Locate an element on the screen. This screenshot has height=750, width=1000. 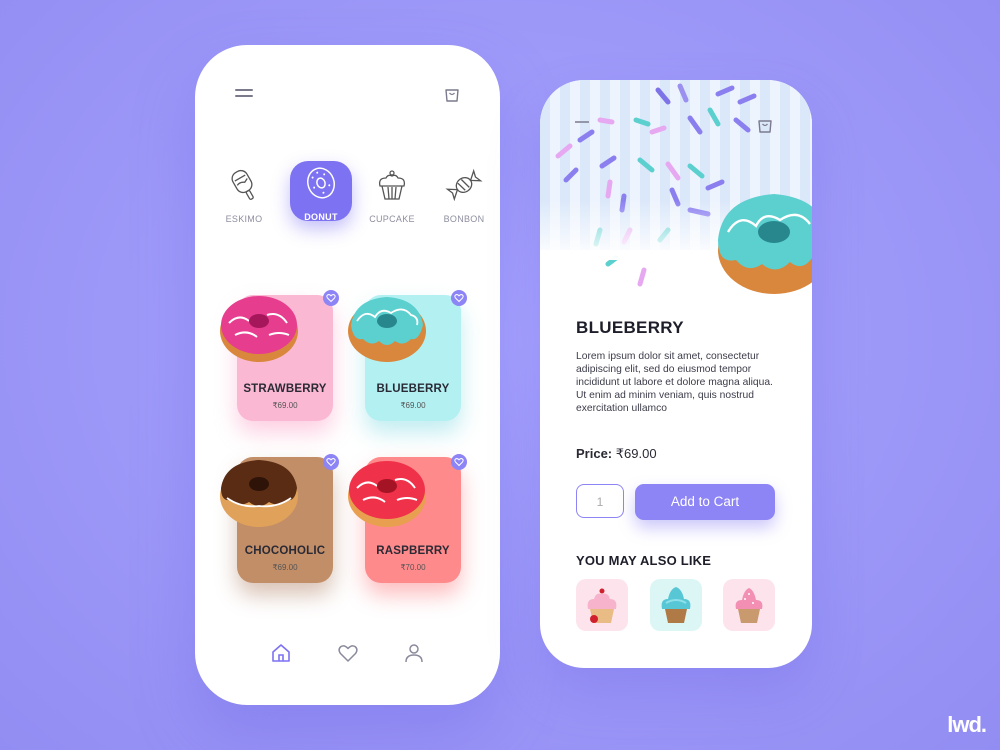
recommendation-cupcake-blue is located at coordinates (676, 605).